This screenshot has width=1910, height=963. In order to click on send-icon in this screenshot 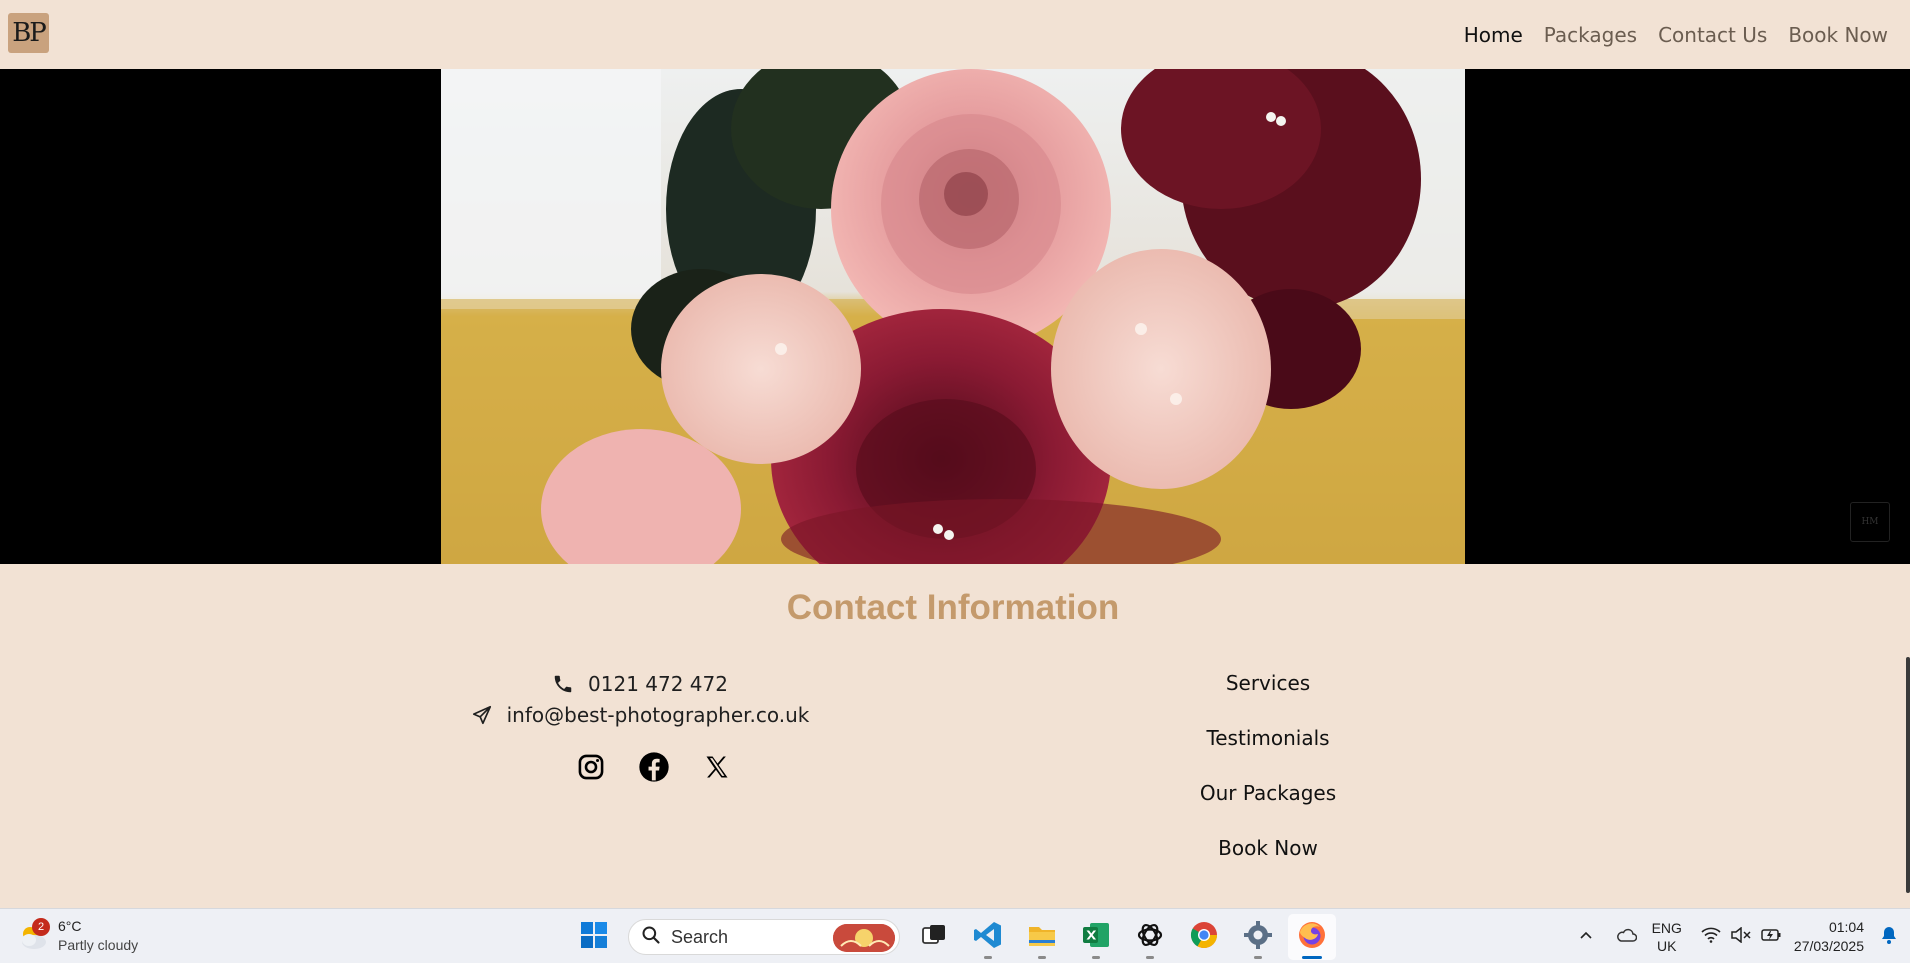, I will do `click(482, 715)`.